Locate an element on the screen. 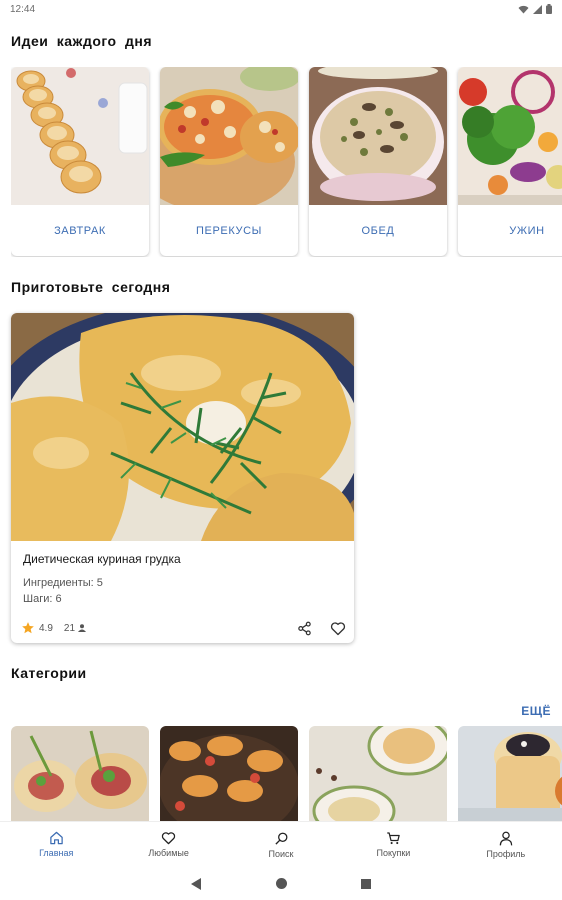 The width and height of the screenshot is (562, 900). nav-item-favorites: Любимые is located at coordinates (168, 844).